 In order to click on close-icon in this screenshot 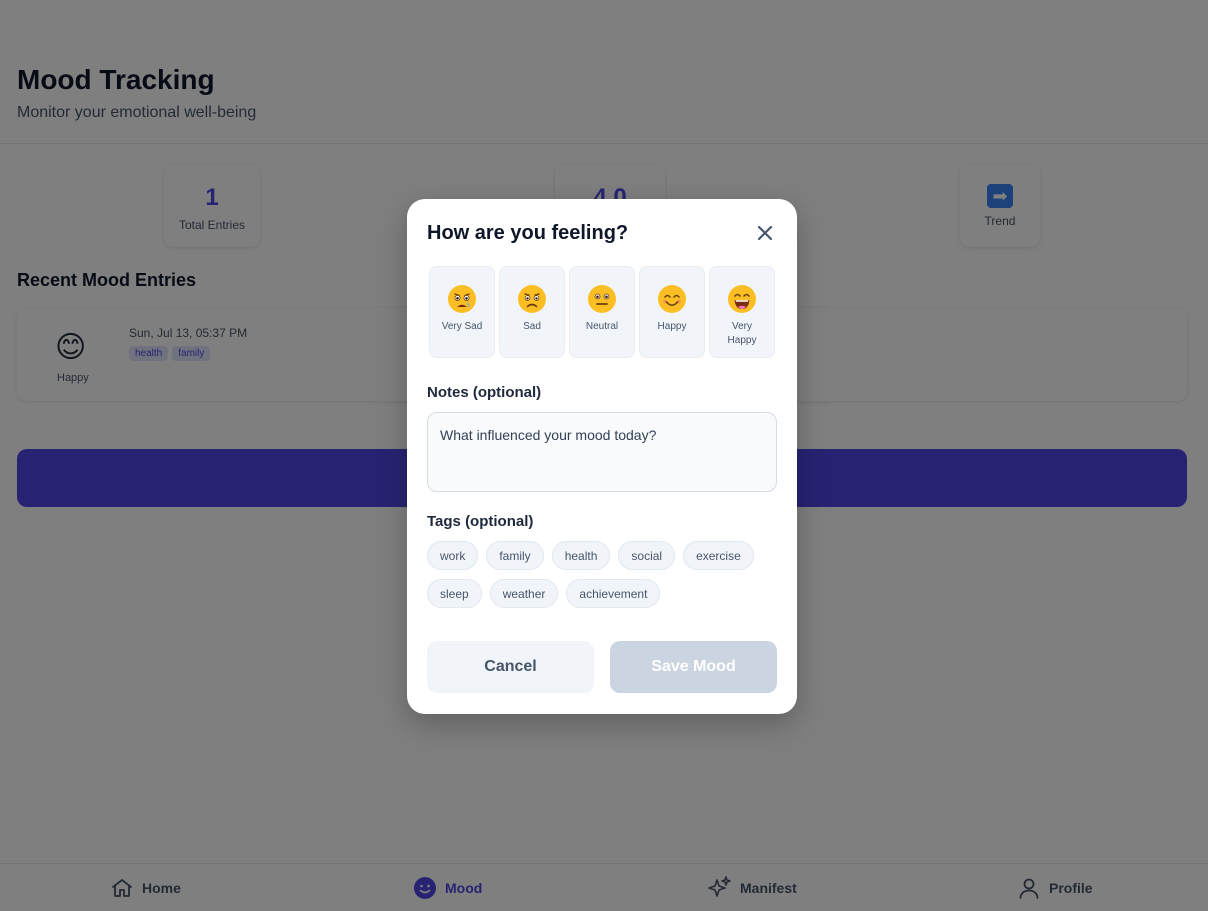, I will do `click(765, 233)`.